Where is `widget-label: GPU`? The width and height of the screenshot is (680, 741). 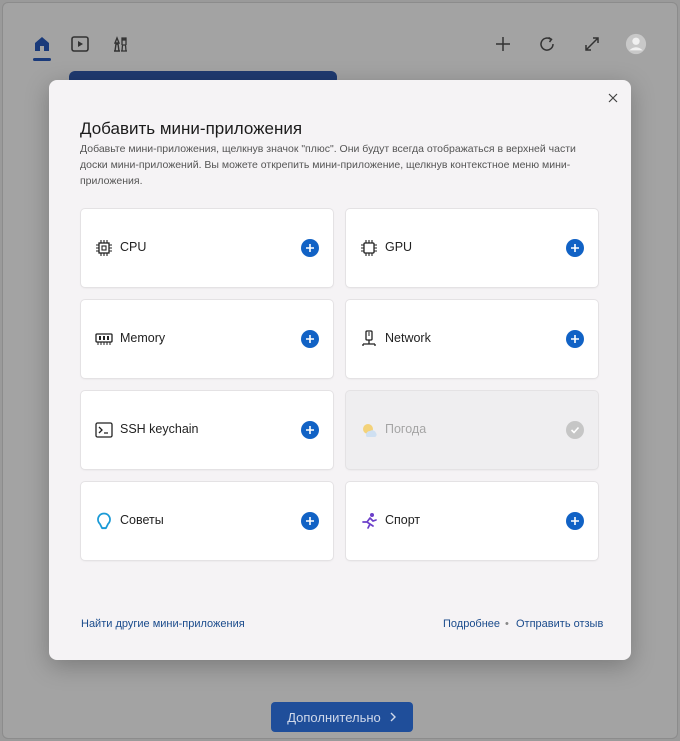 widget-label: GPU is located at coordinates (399, 247).